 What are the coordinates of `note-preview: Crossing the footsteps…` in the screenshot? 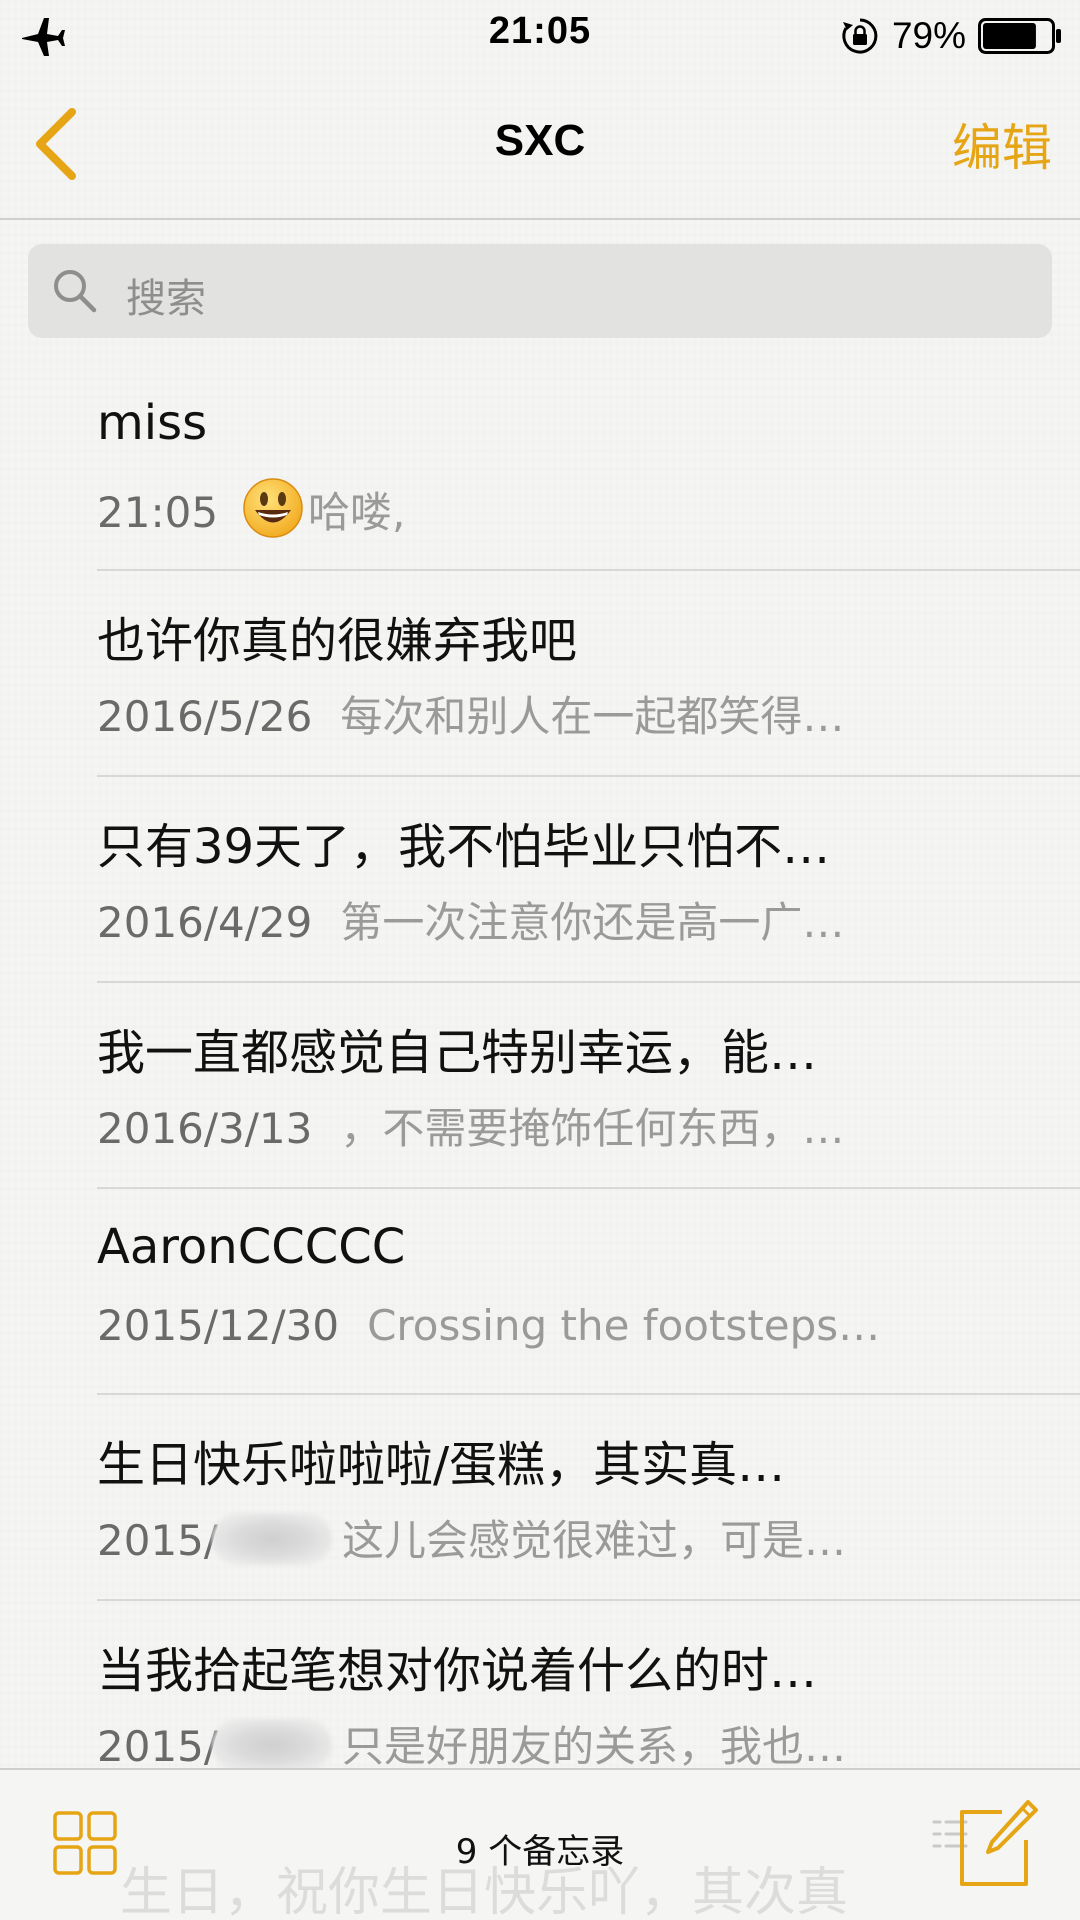 It's located at (624, 1325).